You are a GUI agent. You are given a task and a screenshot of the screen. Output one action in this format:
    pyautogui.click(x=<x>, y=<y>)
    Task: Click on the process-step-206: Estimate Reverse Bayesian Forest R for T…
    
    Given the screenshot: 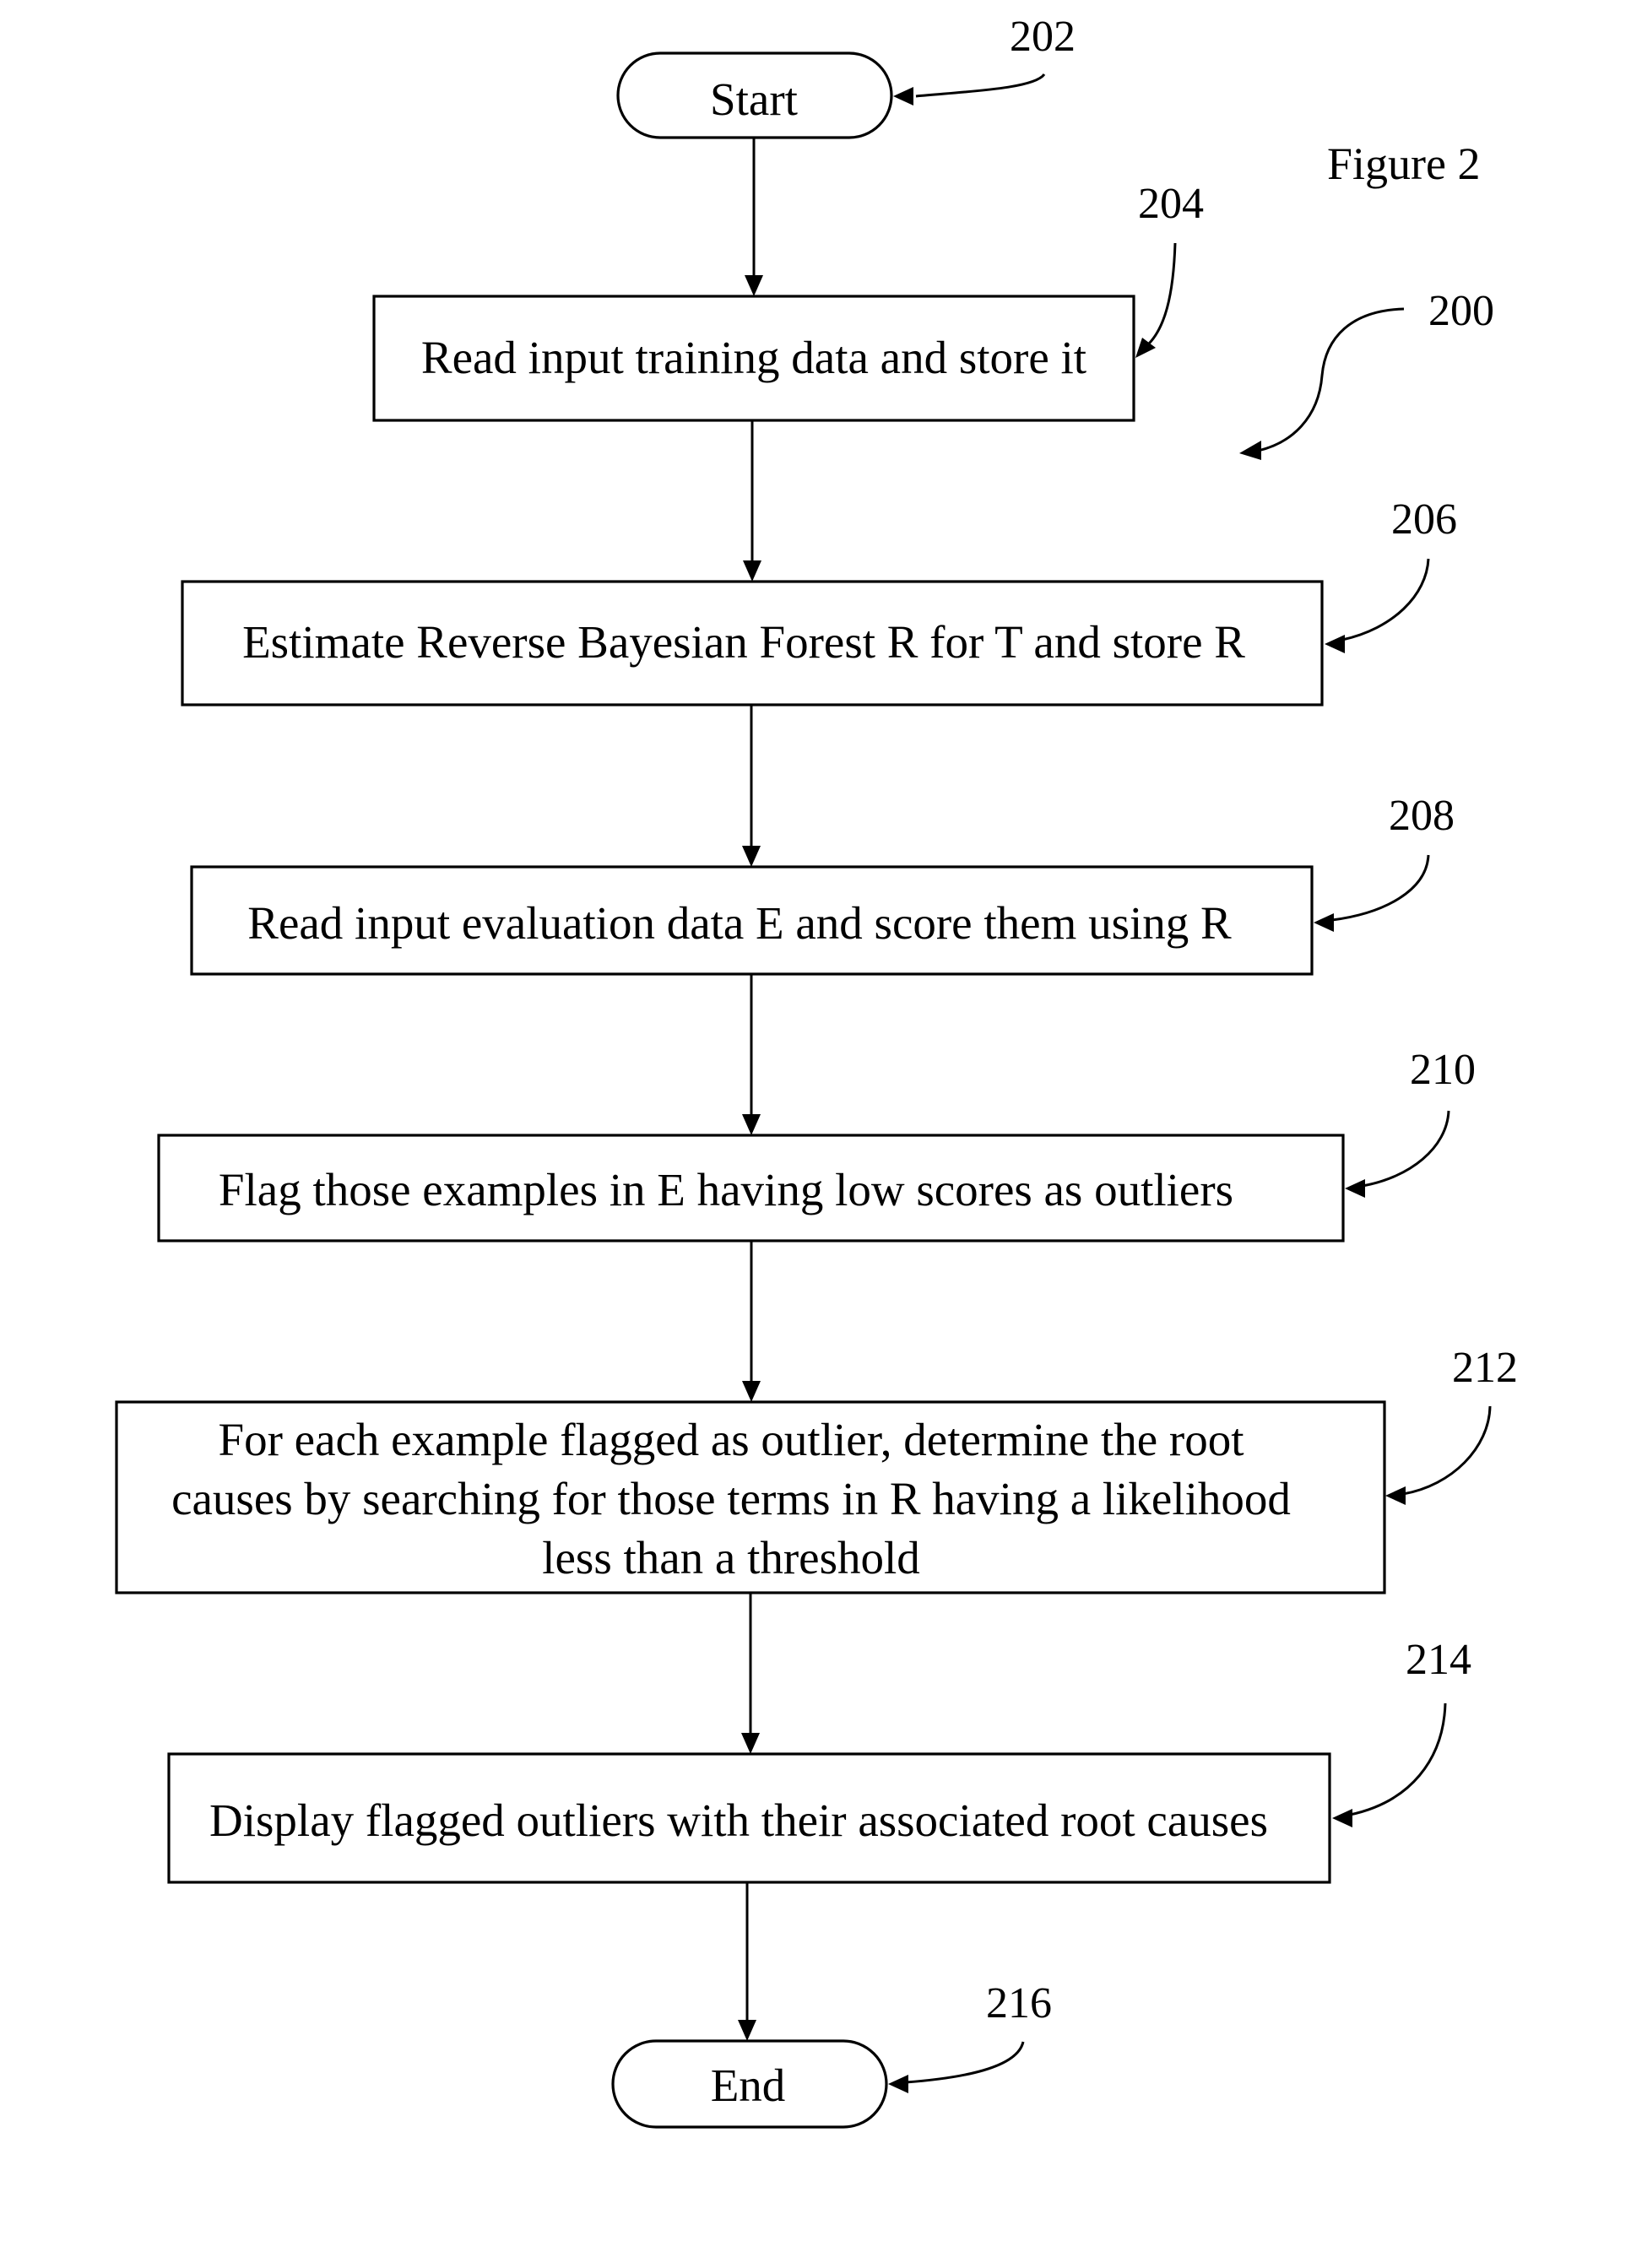 What is the action you would take?
    pyautogui.click(x=752, y=643)
    